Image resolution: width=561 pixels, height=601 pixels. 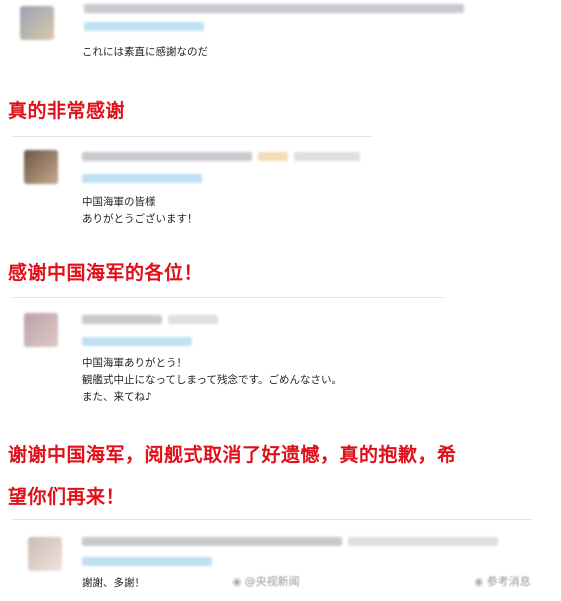 What do you see at coordinates (272, 581) in the screenshot?
I see `watermark-left-text: @央视新闻` at bounding box center [272, 581].